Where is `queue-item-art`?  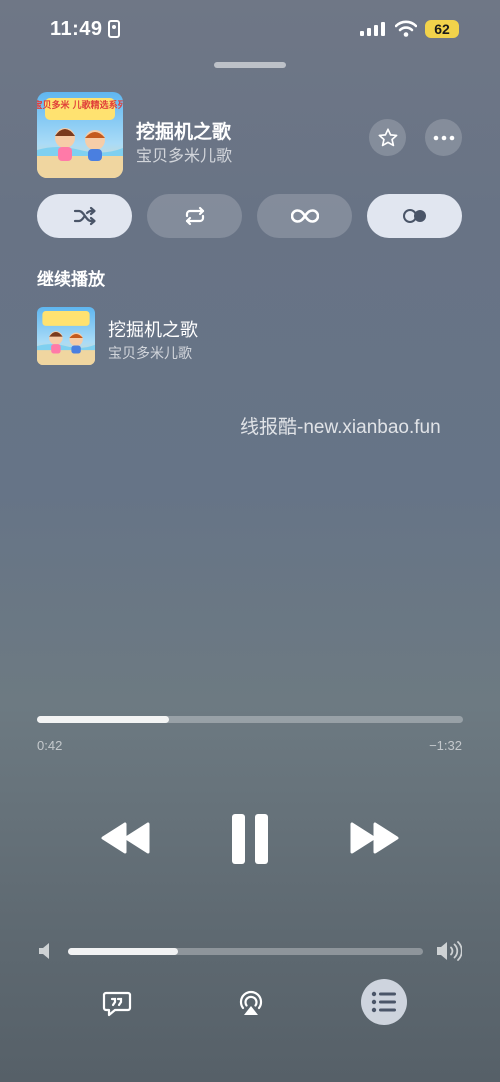 queue-item-art is located at coordinates (66, 336).